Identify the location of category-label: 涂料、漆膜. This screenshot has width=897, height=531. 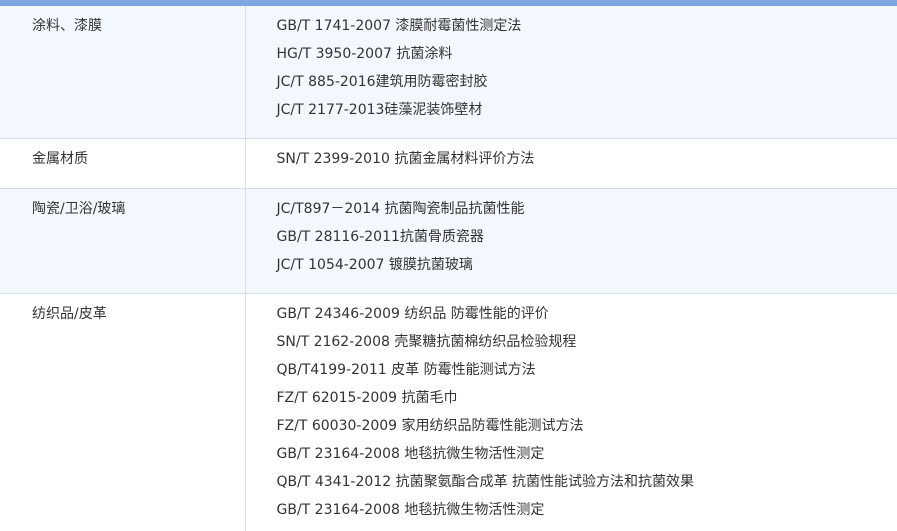
(67, 26).